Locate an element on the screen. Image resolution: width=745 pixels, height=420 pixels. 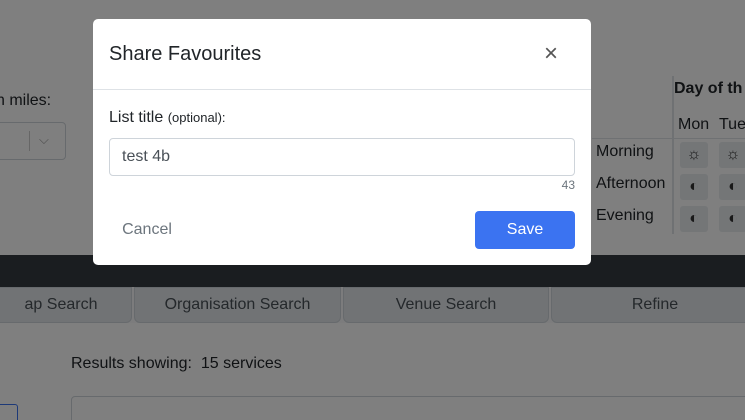
optional-hint: (optional): is located at coordinates (196, 117).